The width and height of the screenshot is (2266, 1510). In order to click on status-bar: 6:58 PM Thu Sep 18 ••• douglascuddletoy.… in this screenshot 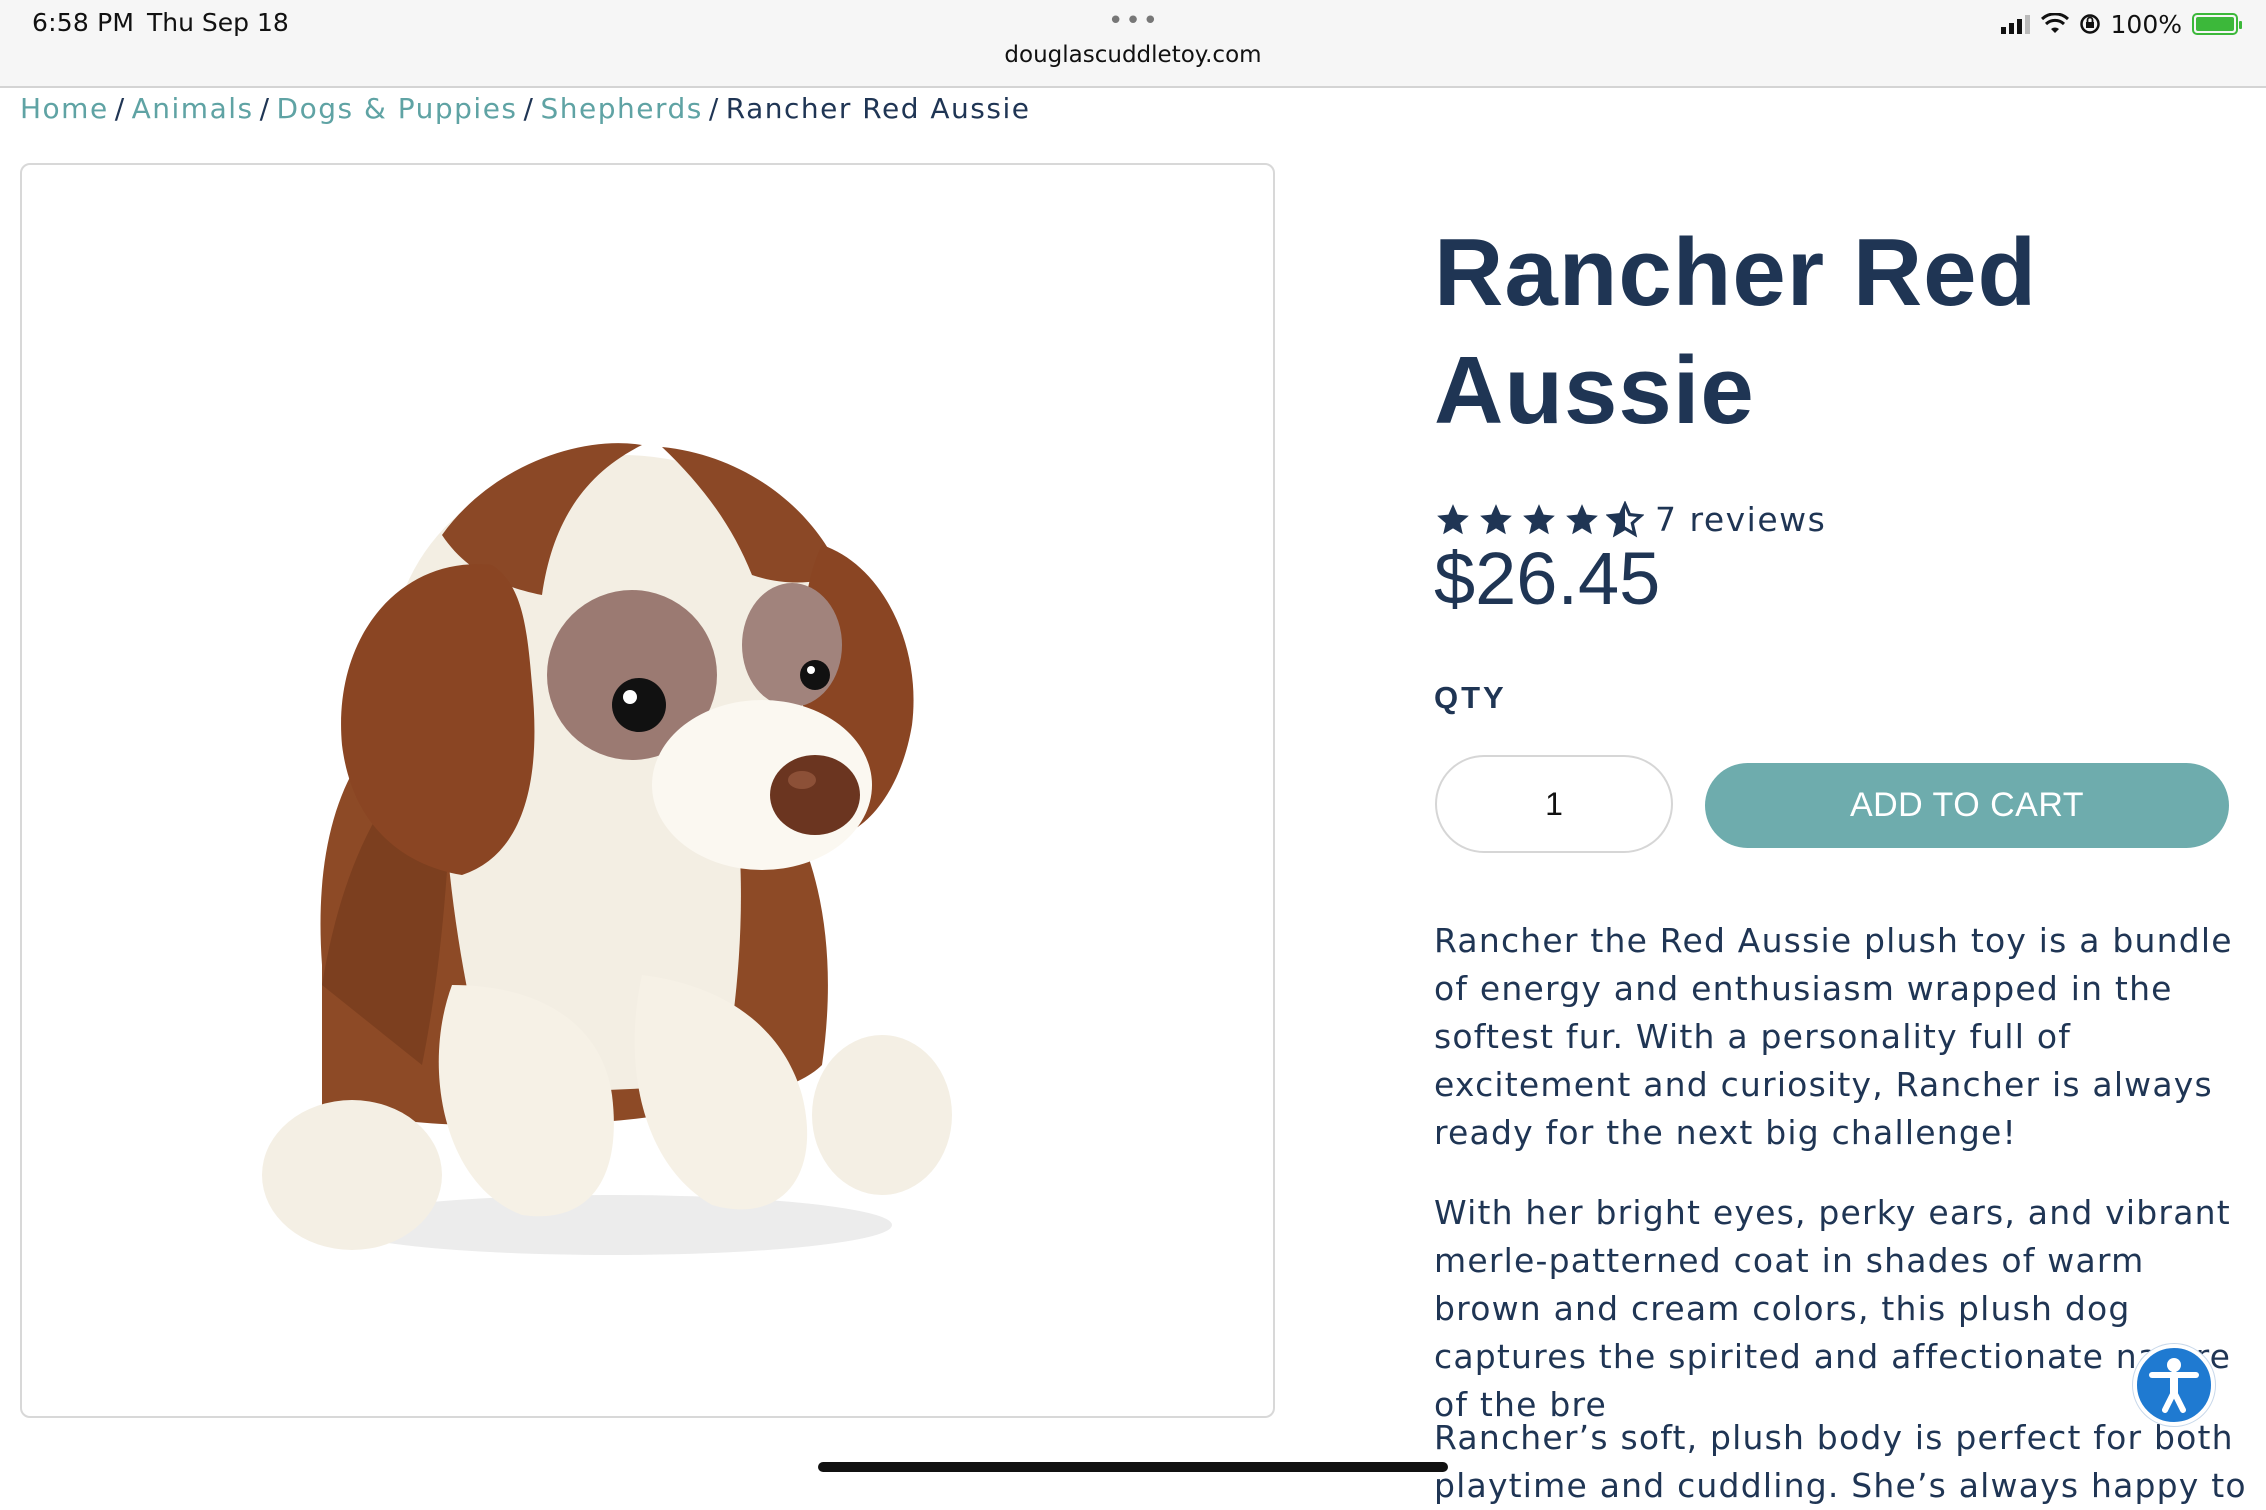, I will do `click(1133, 44)`.